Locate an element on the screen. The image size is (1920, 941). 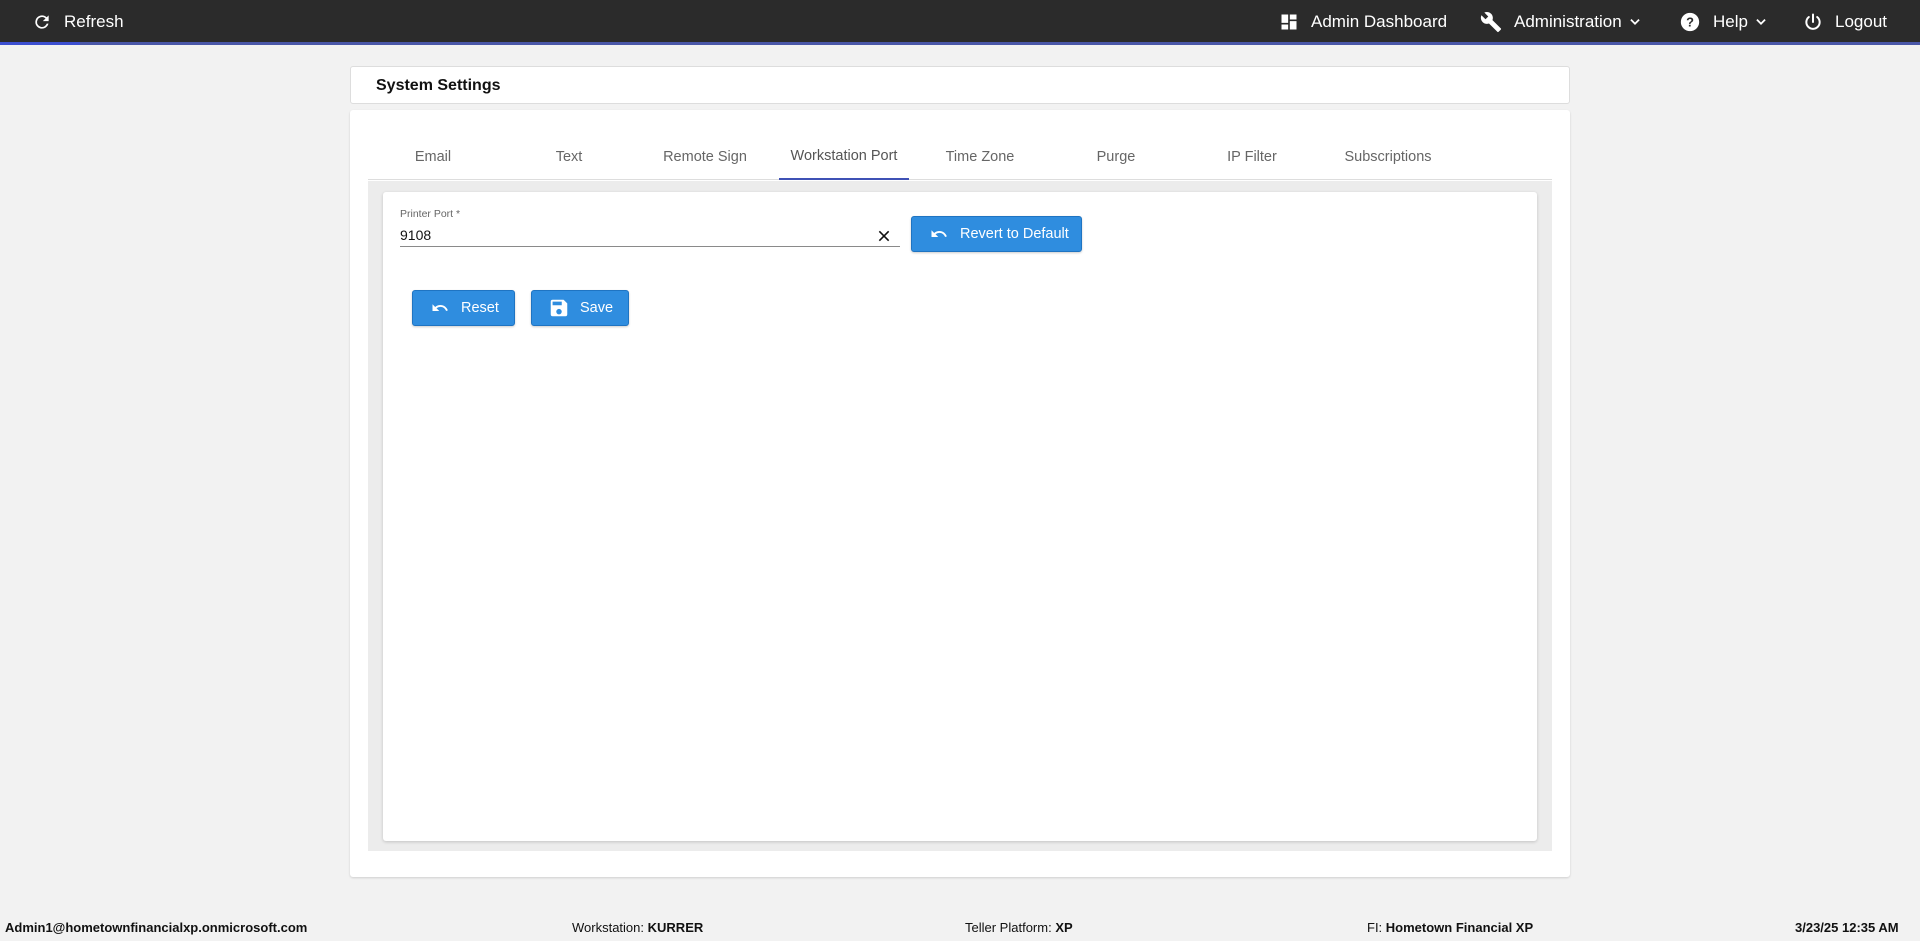
refresh-icon is located at coordinates (42, 22).